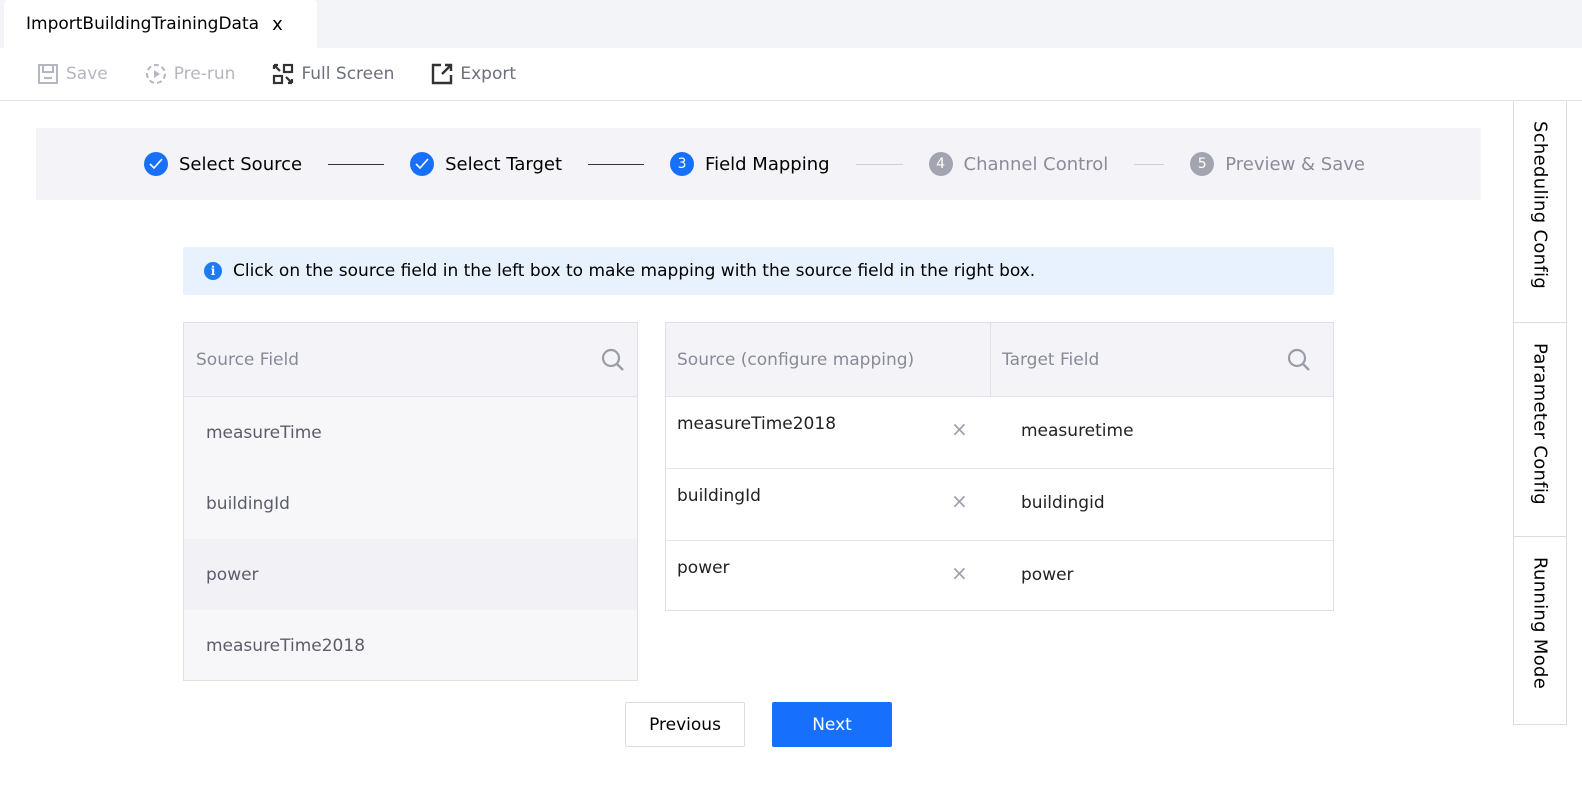  I want to click on side-tab-parameter-config: Parameter Config, so click(1540, 430).